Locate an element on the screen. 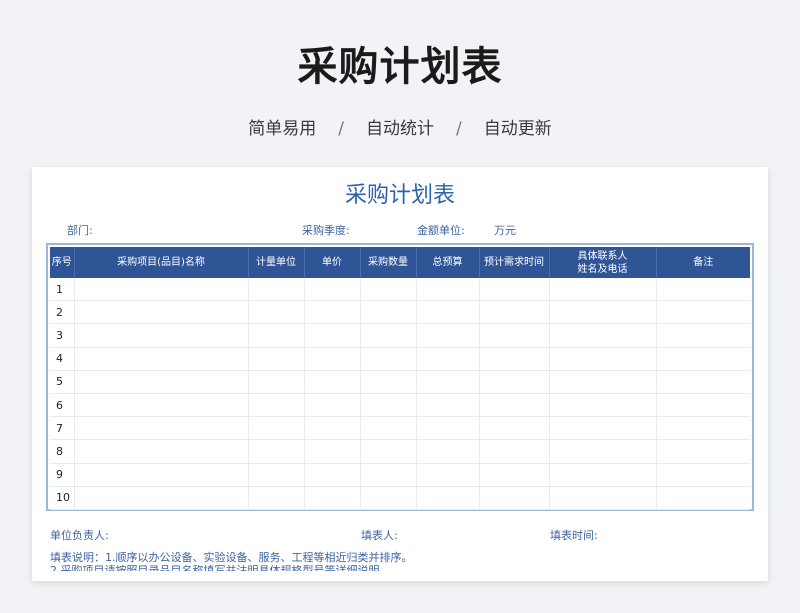 The width and height of the screenshot is (800, 613). row-number-cell: 7 is located at coordinates (62, 428).